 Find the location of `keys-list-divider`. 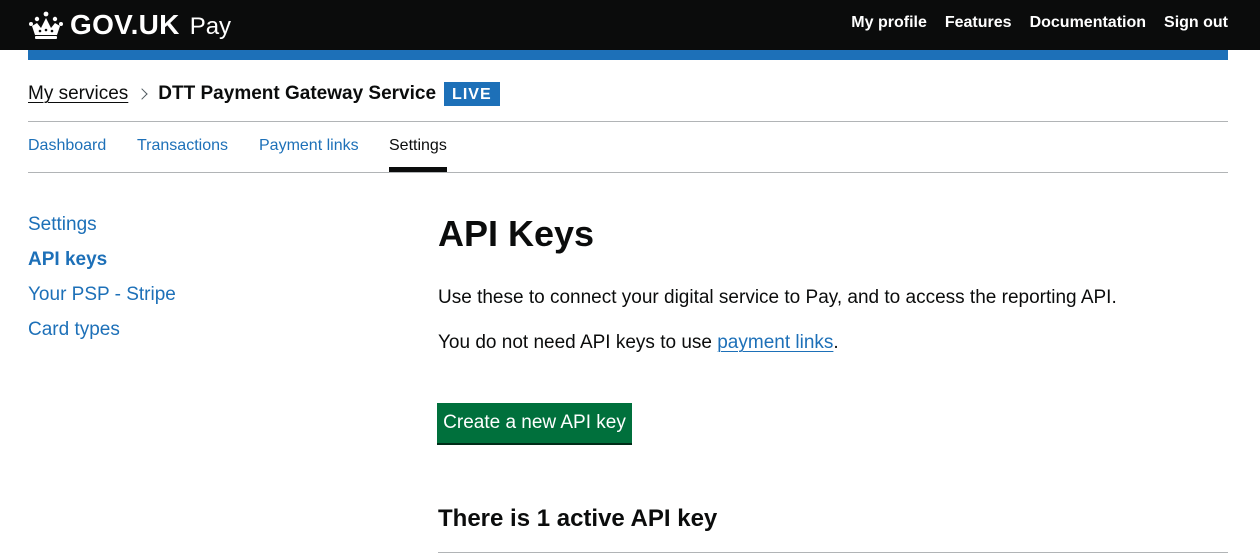

keys-list-divider is located at coordinates (833, 552).